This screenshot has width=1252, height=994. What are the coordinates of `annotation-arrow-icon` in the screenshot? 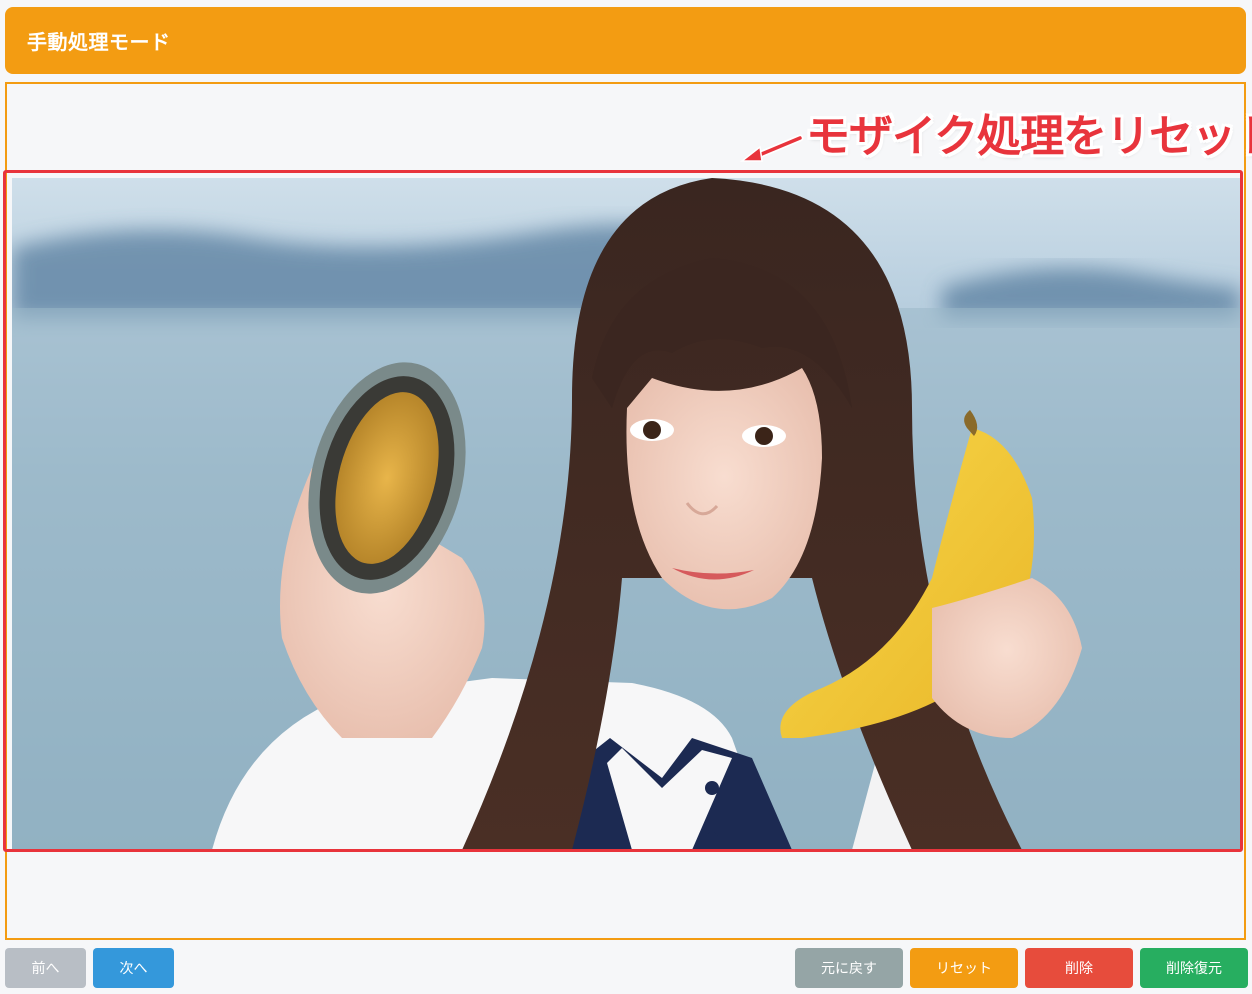 It's located at (771, 148).